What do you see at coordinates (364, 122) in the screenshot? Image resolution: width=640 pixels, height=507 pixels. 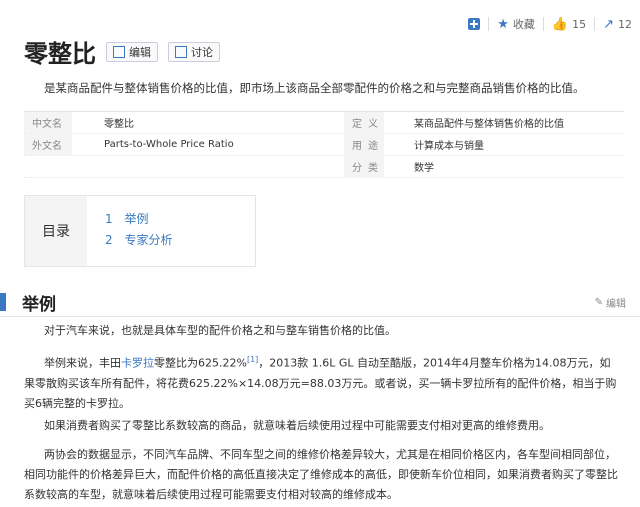 I see `info-key: 定义` at bounding box center [364, 122].